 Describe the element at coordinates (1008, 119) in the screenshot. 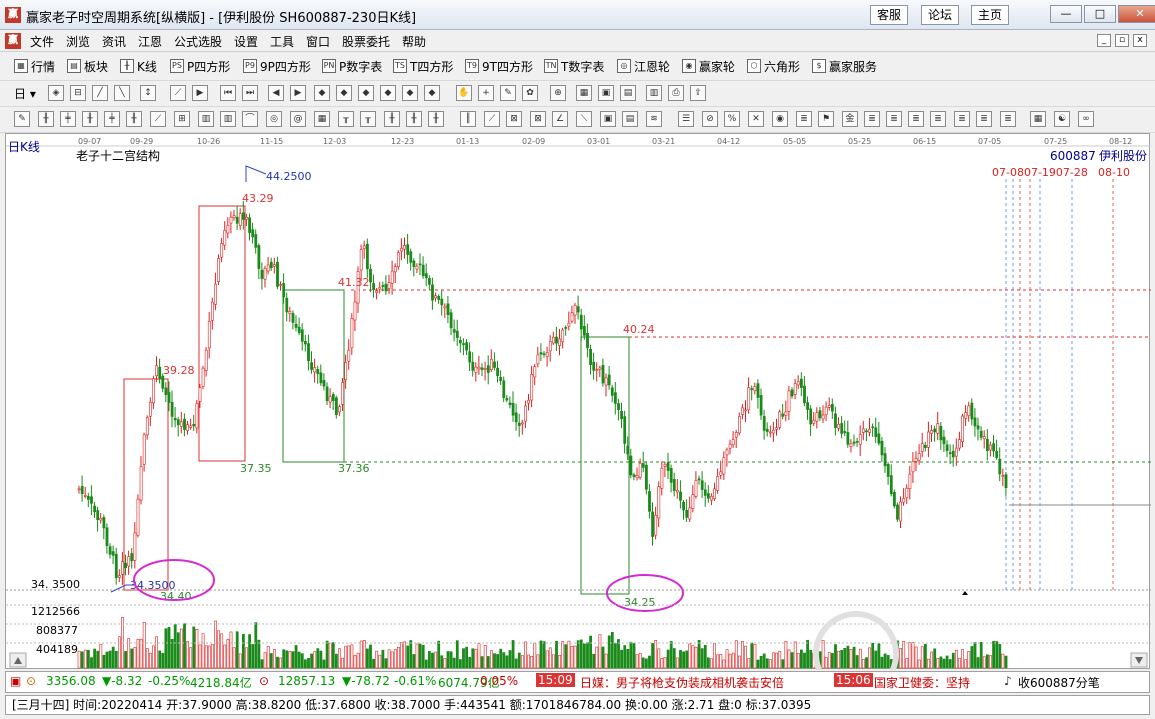

I see `stack-8-icon: ≣` at that location.